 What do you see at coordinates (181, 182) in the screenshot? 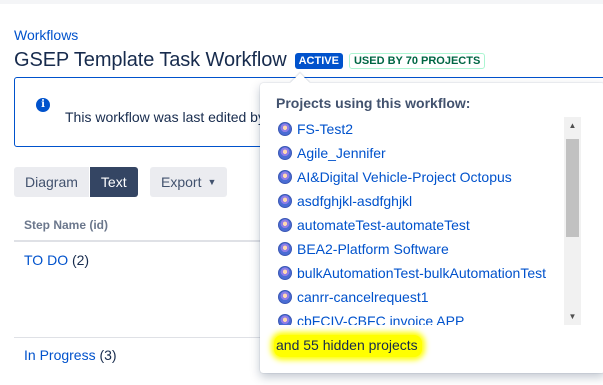
I see `export-label: Export` at bounding box center [181, 182].